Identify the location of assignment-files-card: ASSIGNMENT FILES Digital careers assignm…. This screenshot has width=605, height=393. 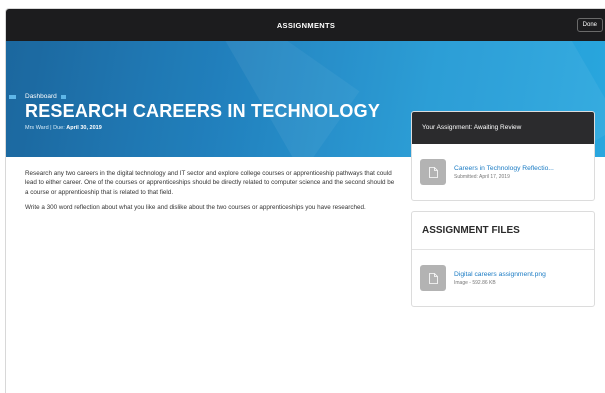
(503, 259).